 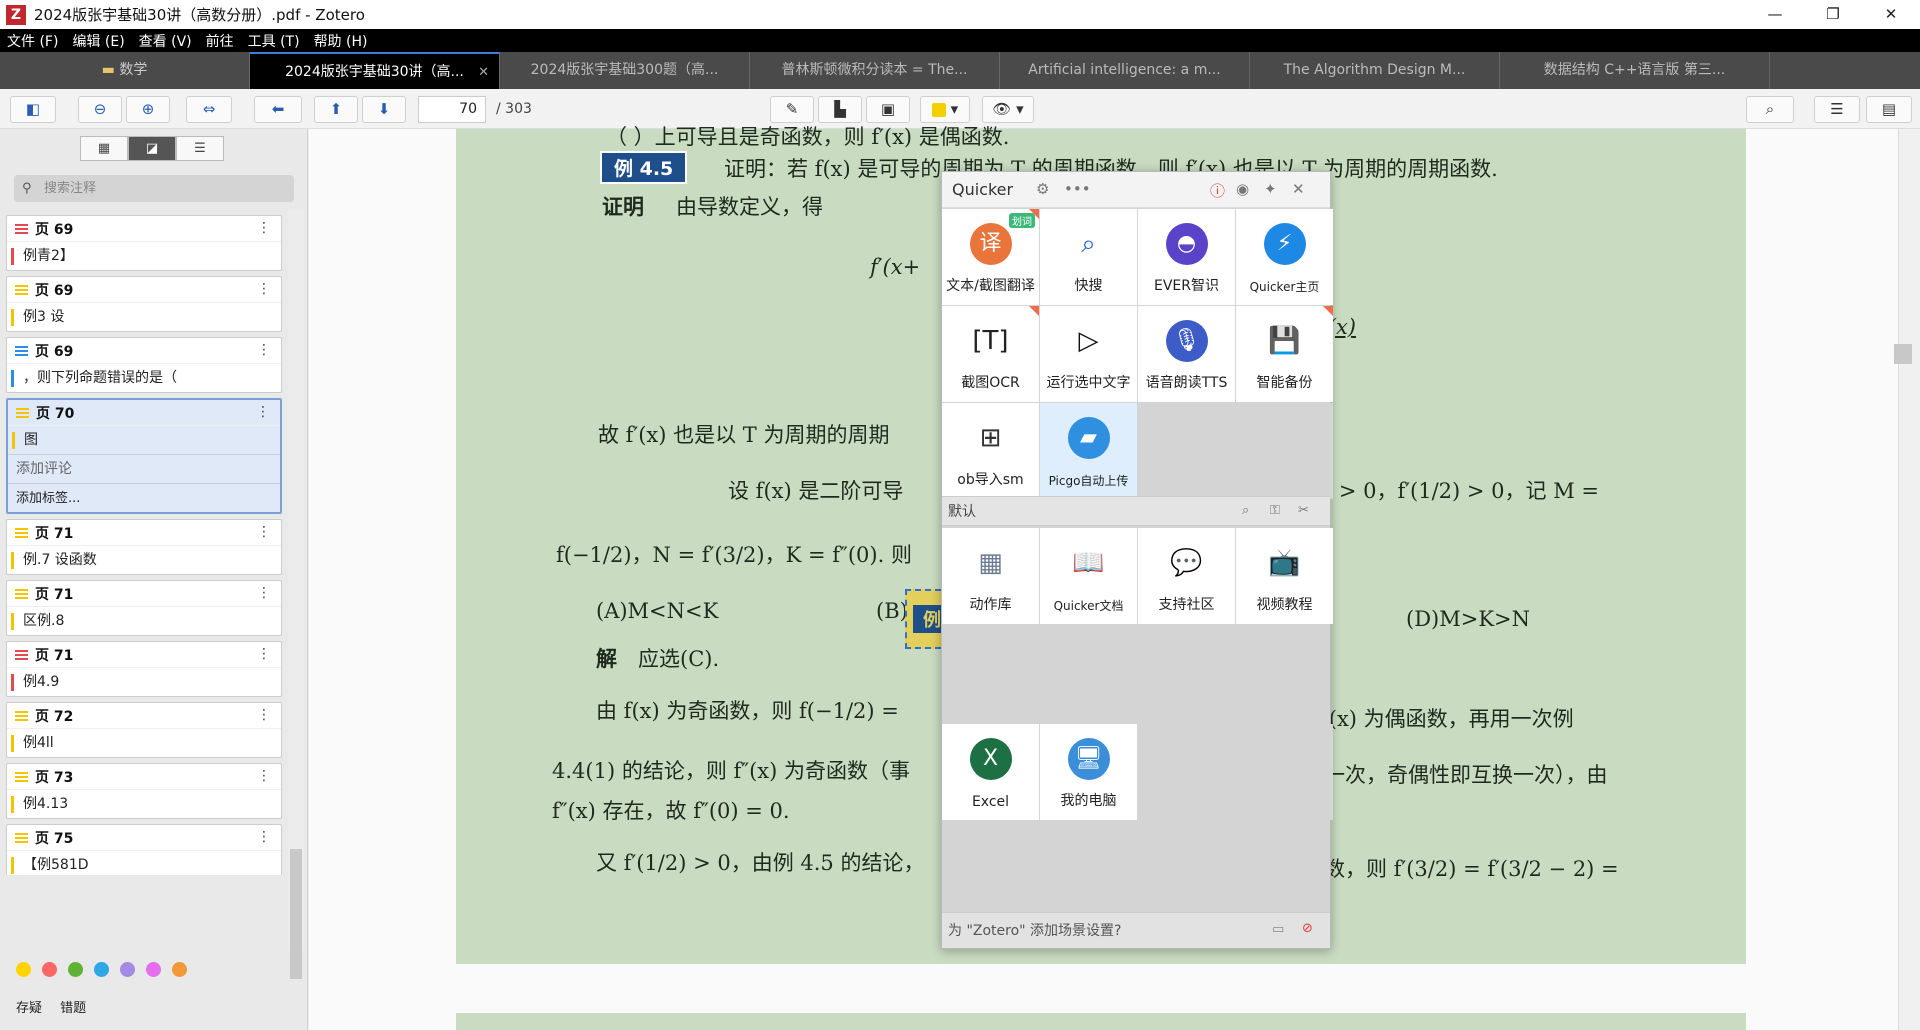 What do you see at coordinates (33, 109) in the screenshot?
I see `toggle-sidebar-button: ◧` at bounding box center [33, 109].